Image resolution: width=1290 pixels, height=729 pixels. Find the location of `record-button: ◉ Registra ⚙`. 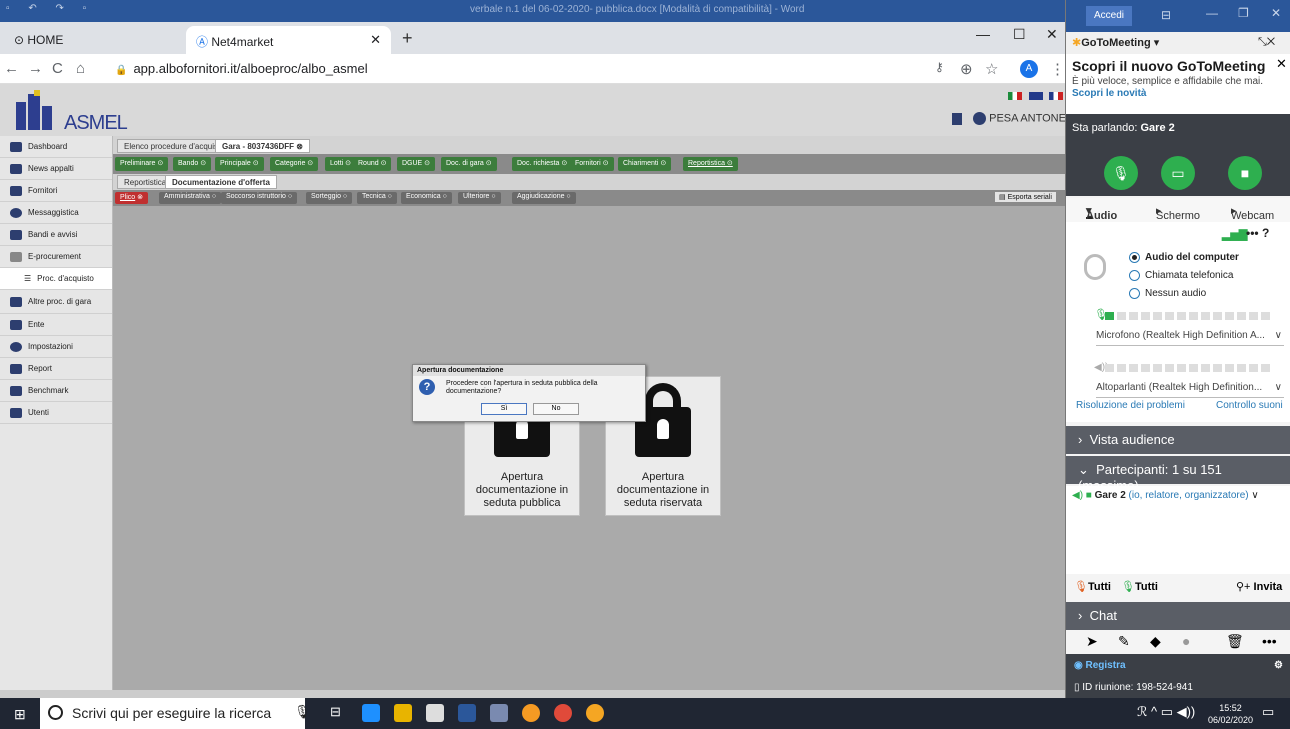

record-button: ◉ Registra ⚙ is located at coordinates (1178, 666).